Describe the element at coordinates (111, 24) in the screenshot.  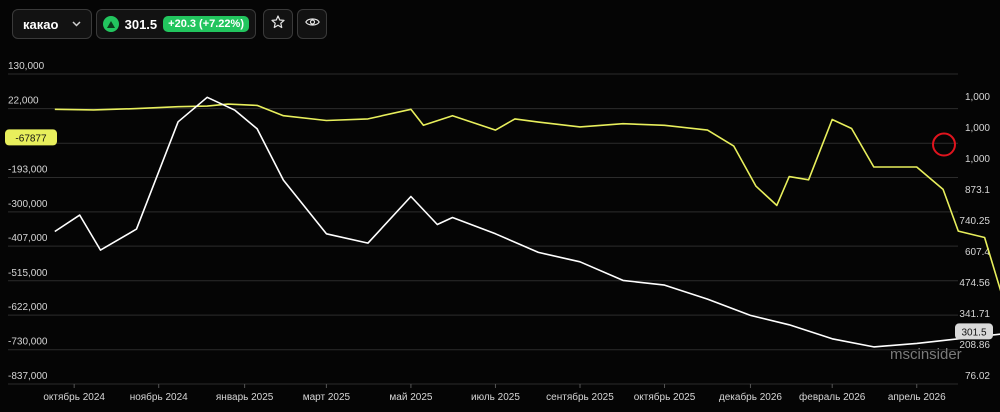
I see `triangle-up-icon` at that location.